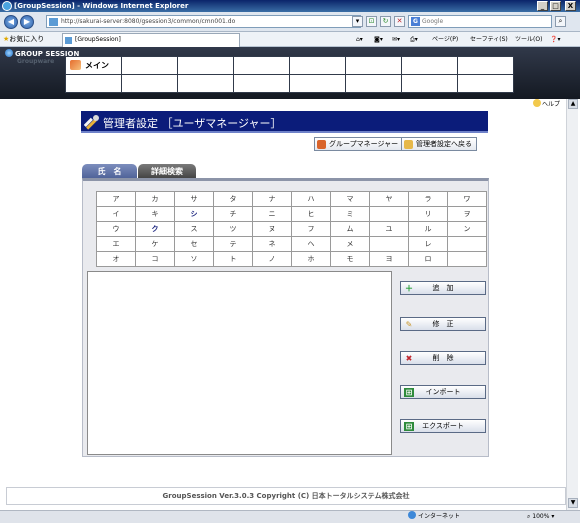  Describe the element at coordinates (467, 229) in the screenshot. I see `kana-cell: ン` at that location.